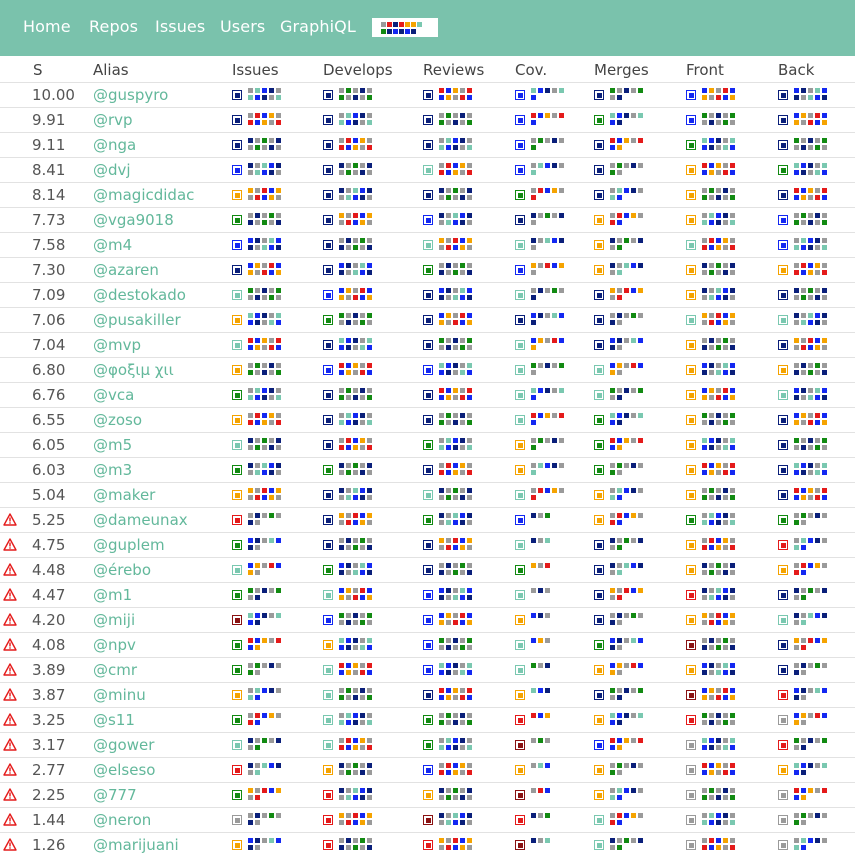  Describe the element at coordinates (113, 120) in the screenshot. I see `user-alias-link: @rvp` at that location.